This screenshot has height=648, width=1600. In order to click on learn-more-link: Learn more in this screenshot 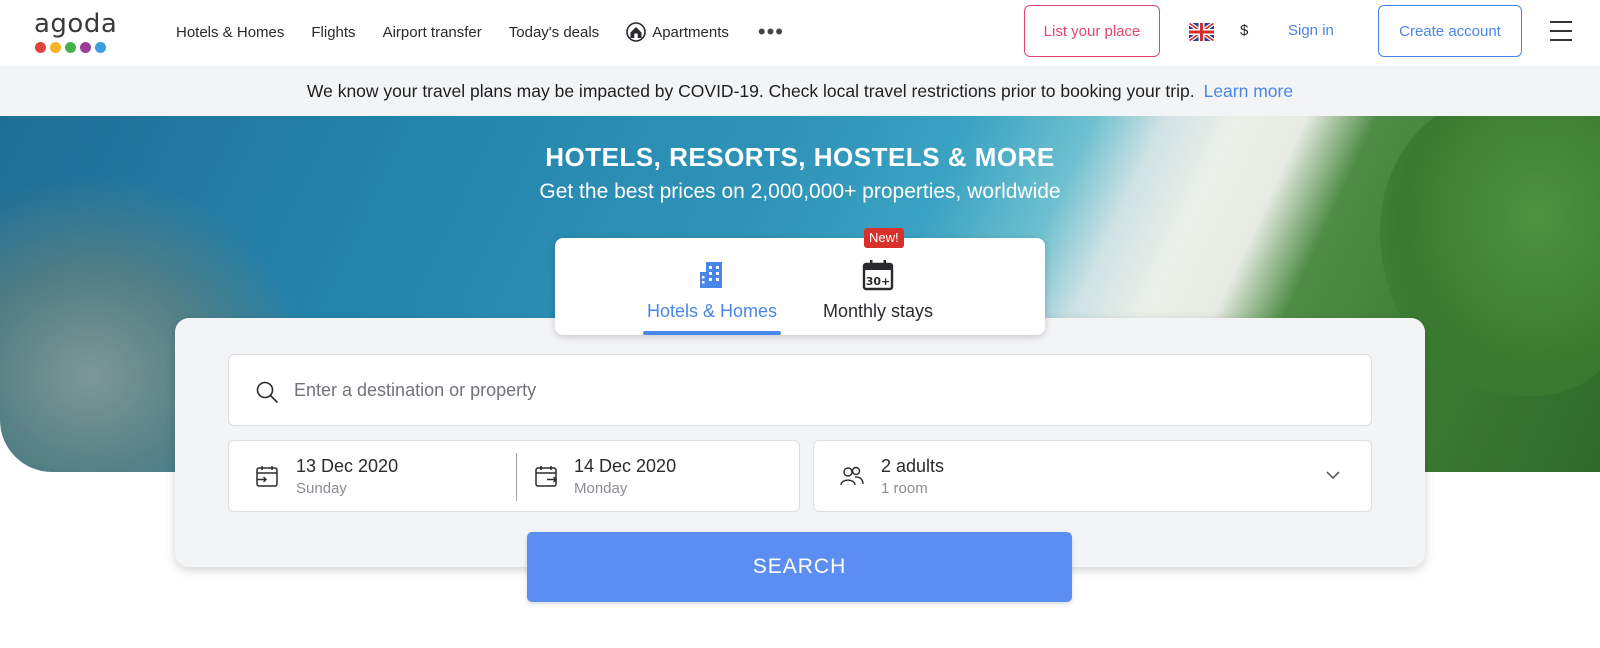, I will do `click(1249, 91)`.